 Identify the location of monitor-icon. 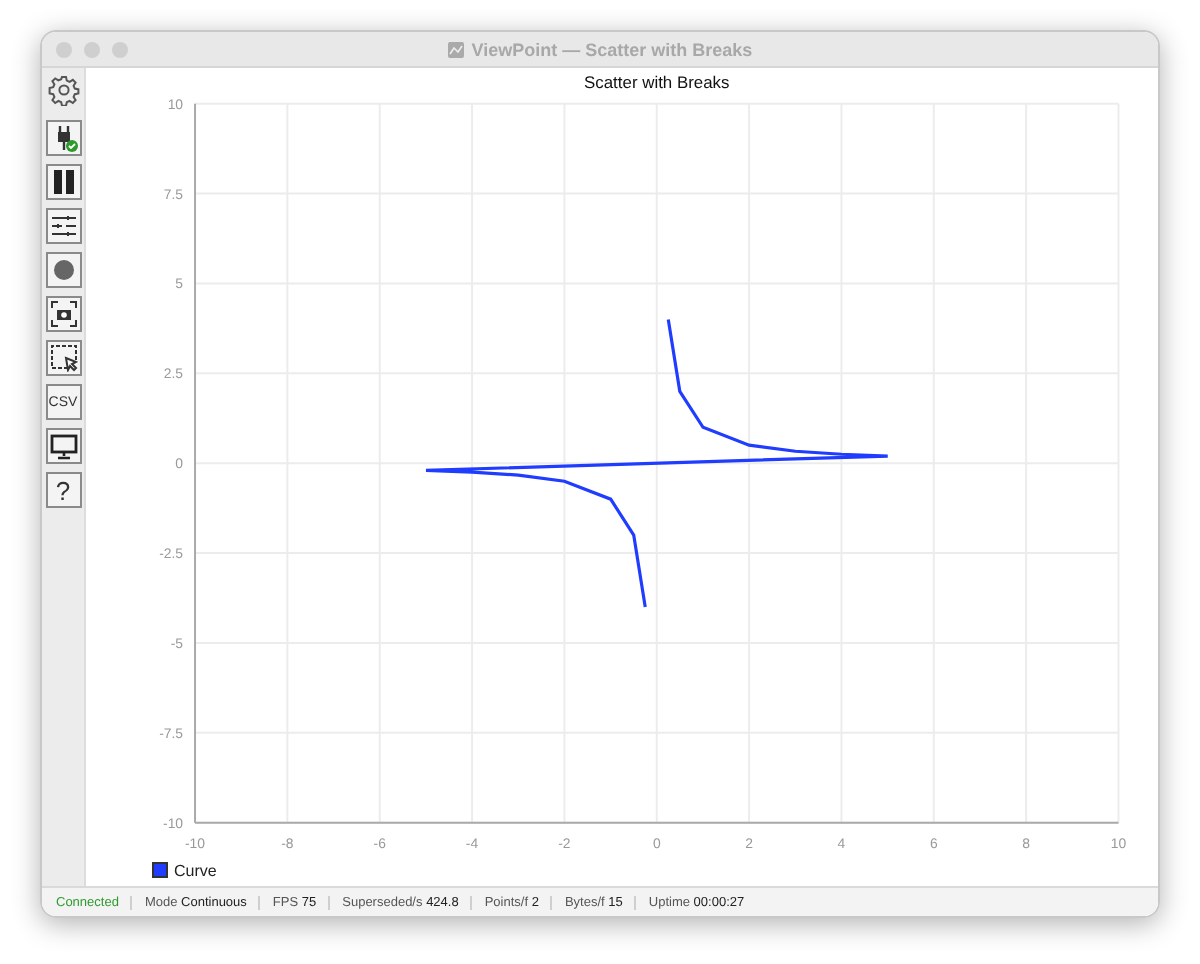
(63, 446).